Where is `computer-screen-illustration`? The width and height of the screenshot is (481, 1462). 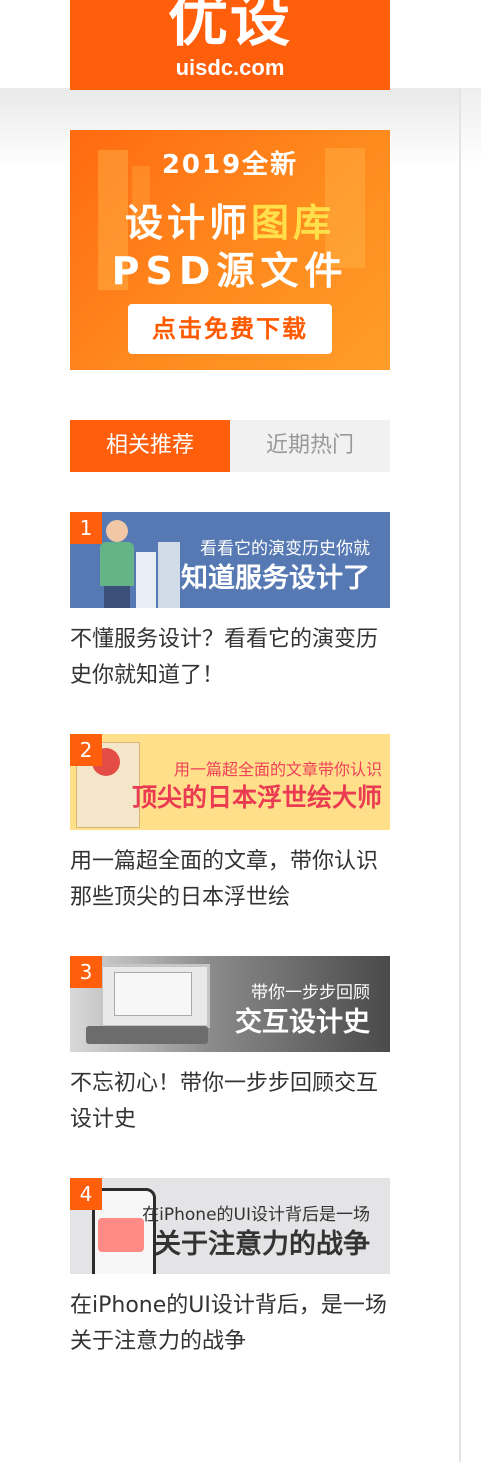 computer-screen-illustration is located at coordinates (153, 994).